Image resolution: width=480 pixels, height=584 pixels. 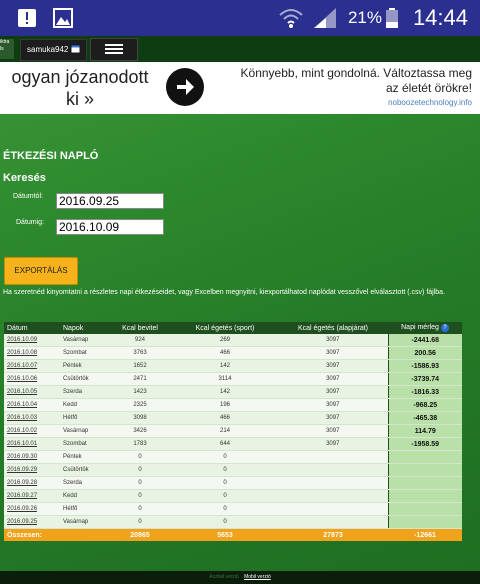 I want to click on search-title: Keresés, so click(x=24, y=178).